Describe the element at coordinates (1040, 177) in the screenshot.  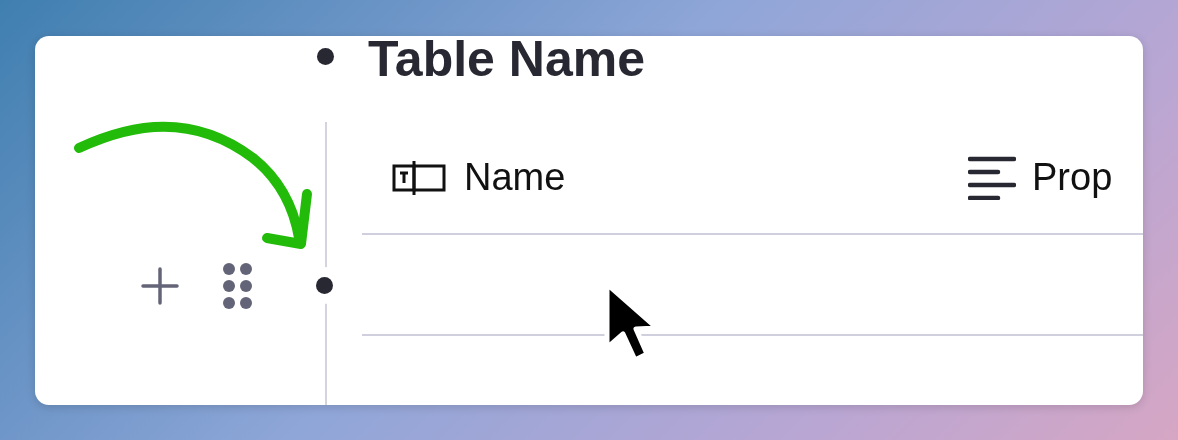
I see `column-header: Prop` at that location.